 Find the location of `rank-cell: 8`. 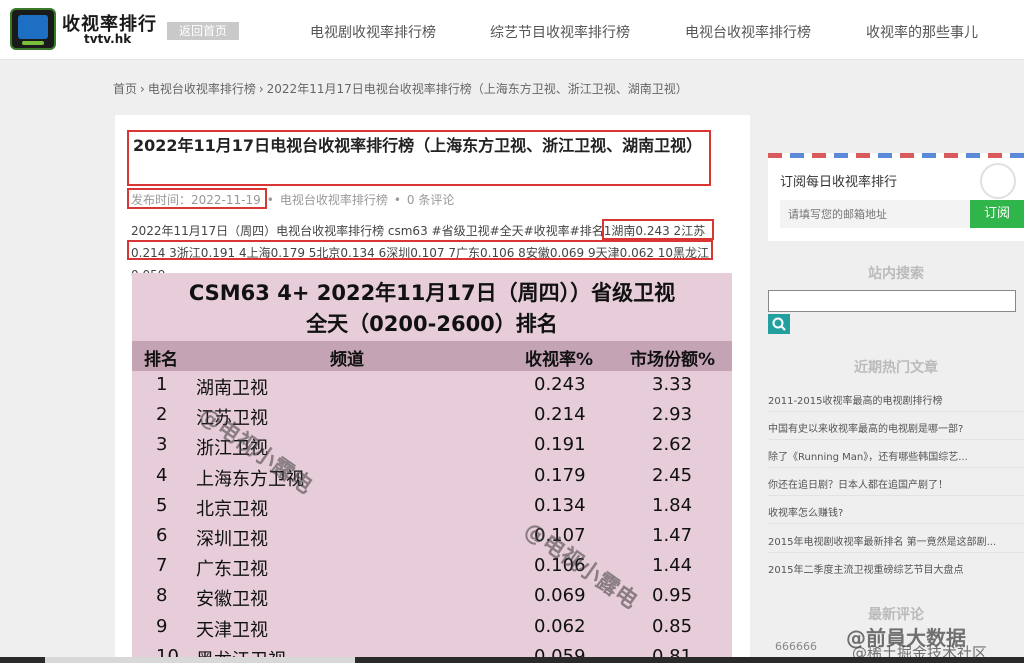

rank-cell: 8 is located at coordinates (162, 596).